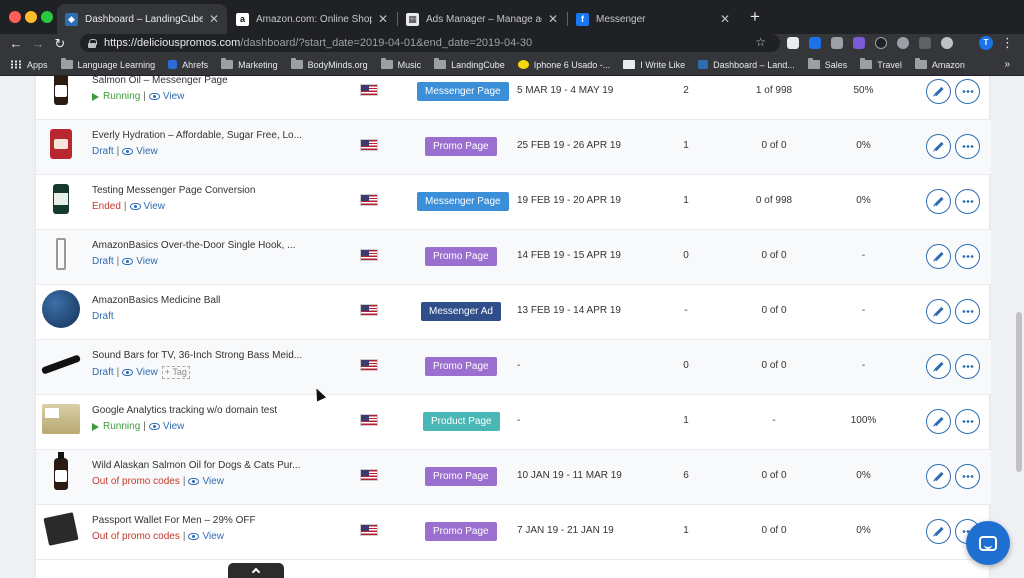 This screenshot has width=1024, height=578. What do you see at coordinates (202, 300) in the screenshot?
I see `promotion-name: AmazonBasics Medicine Ball` at bounding box center [202, 300].